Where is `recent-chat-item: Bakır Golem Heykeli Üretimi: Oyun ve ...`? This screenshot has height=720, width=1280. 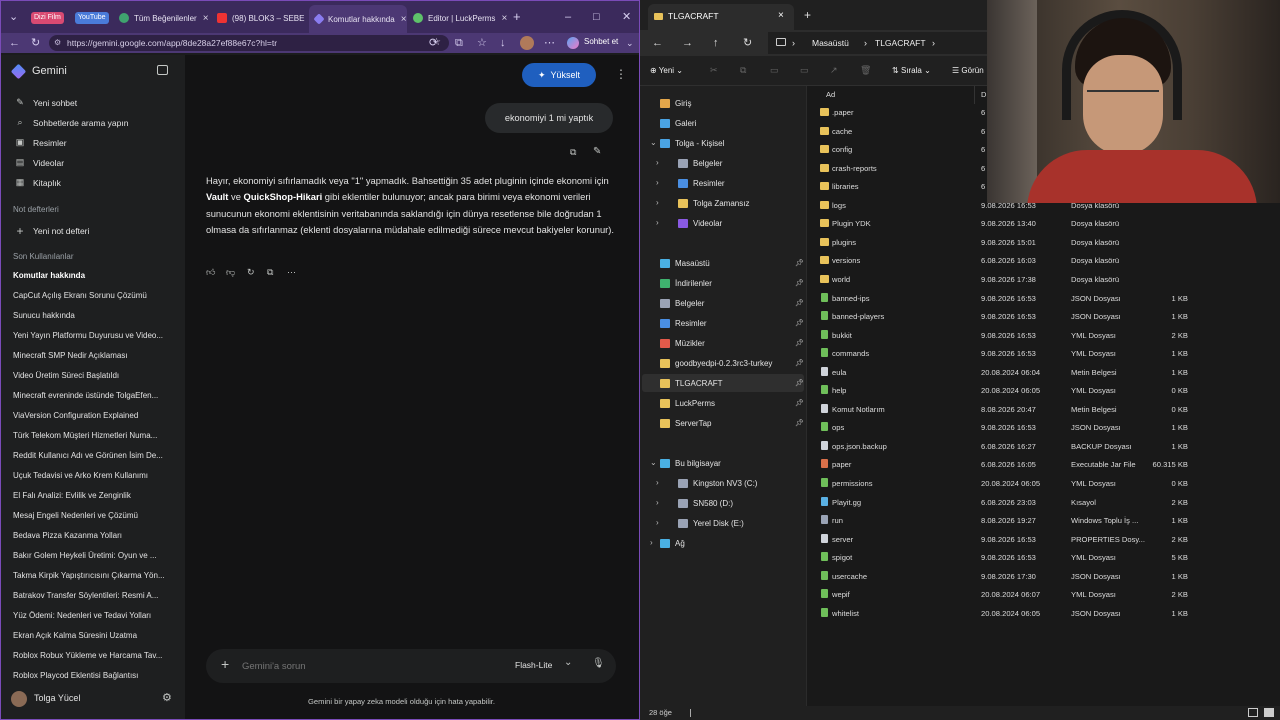 recent-chat-item: Bakır Golem Heykeli Üretimi: Oyun ve ... is located at coordinates (93, 555).